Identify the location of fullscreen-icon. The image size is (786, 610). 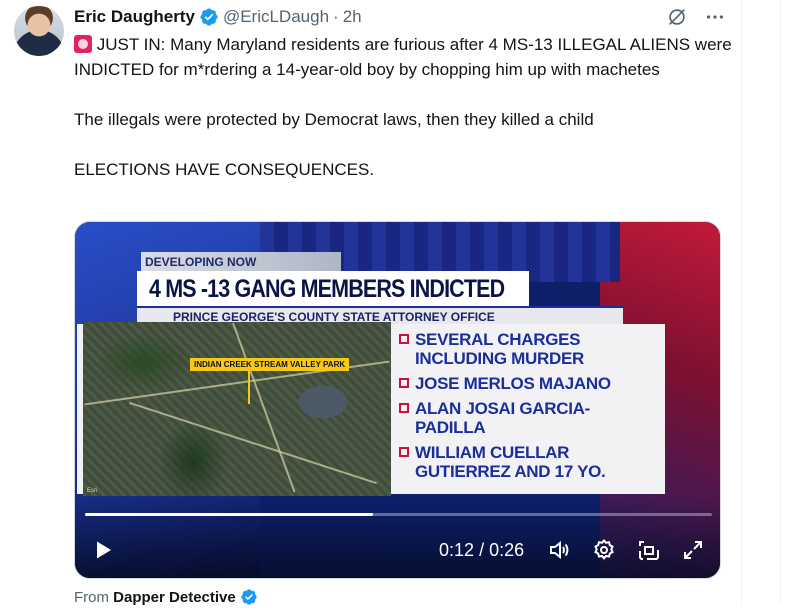
(693, 550).